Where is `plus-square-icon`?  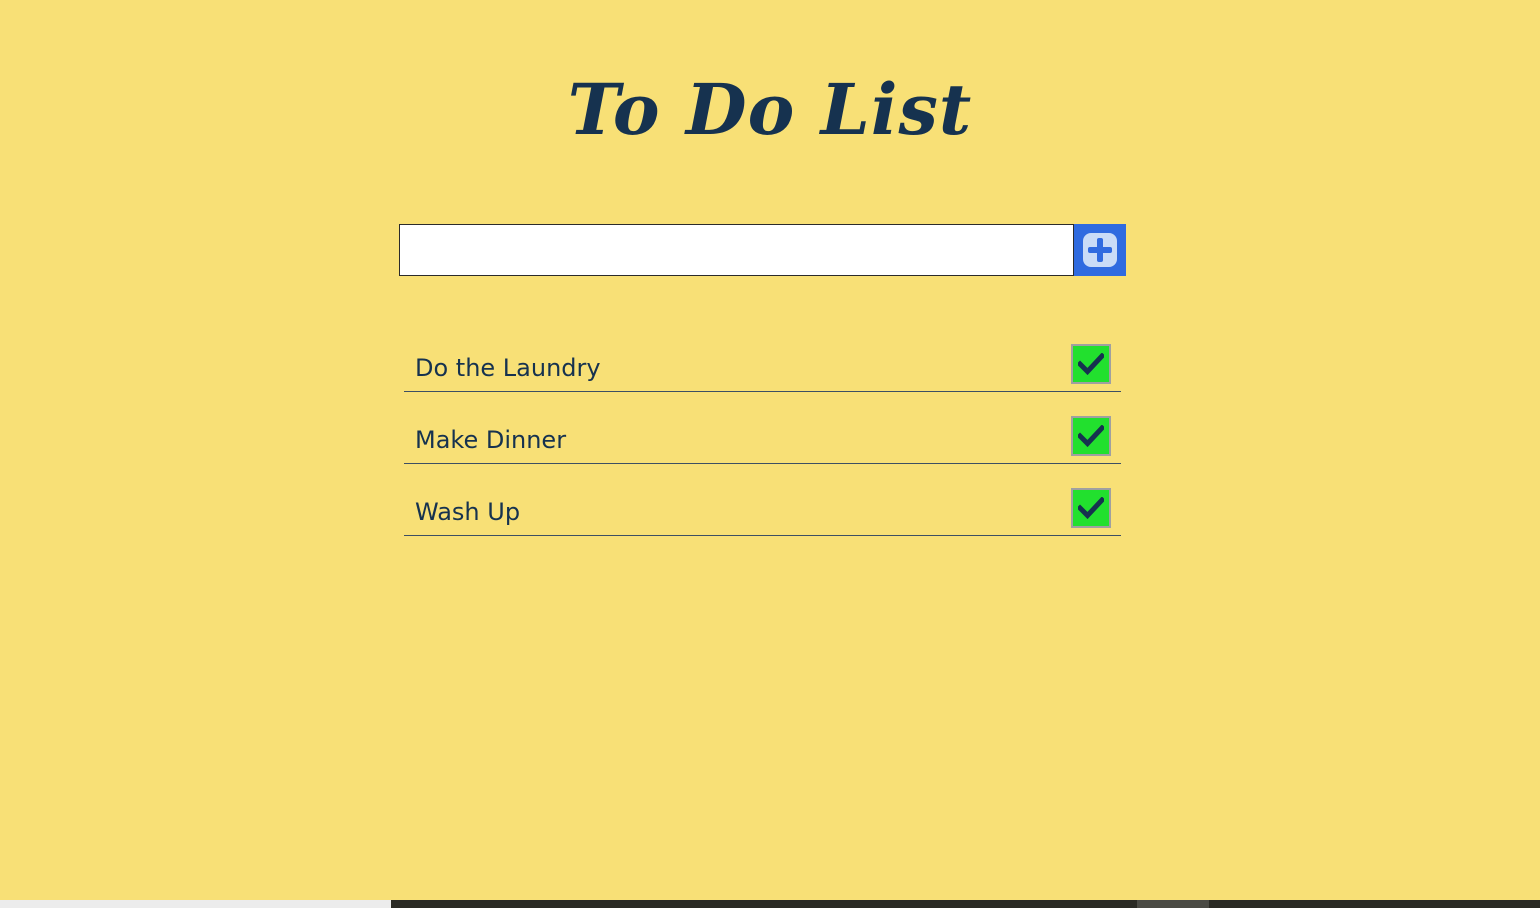 plus-square-icon is located at coordinates (1100, 250).